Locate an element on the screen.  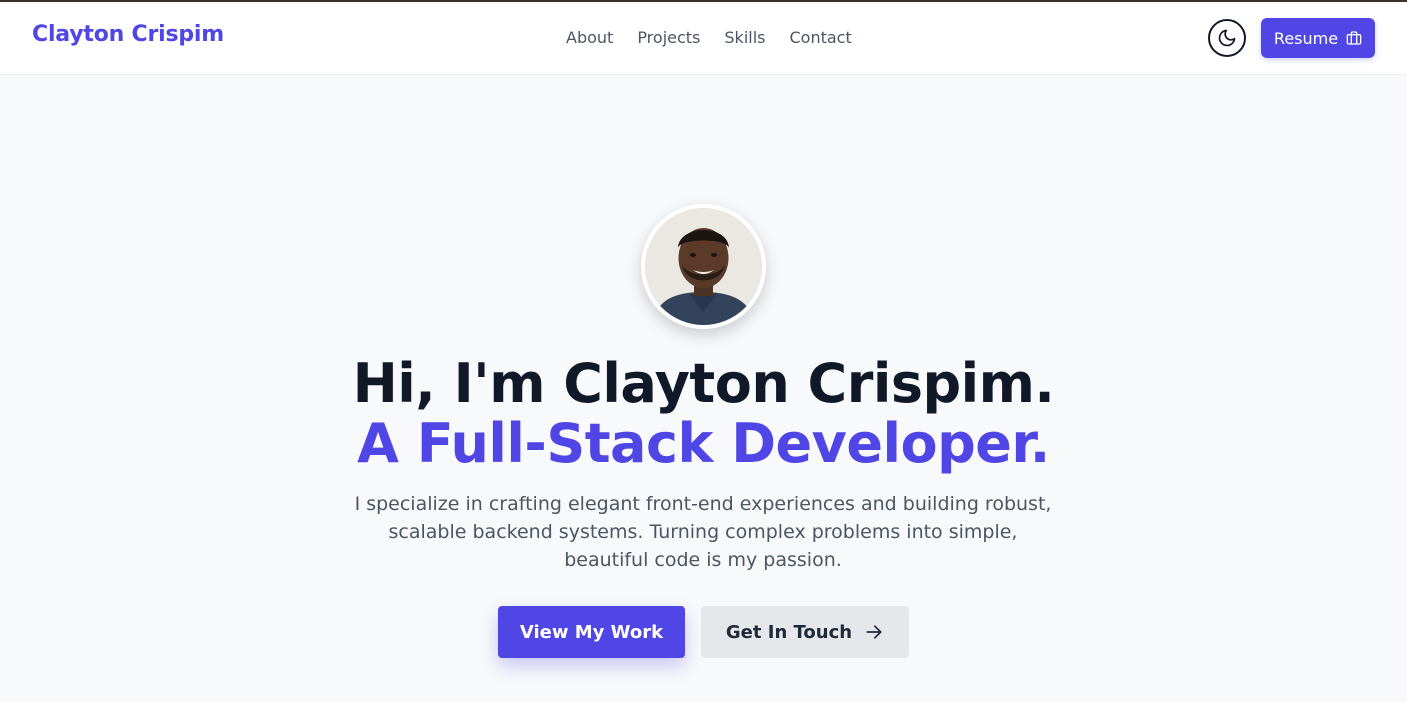
view-my-work-label: View My Work is located at coordinates (591, 632).